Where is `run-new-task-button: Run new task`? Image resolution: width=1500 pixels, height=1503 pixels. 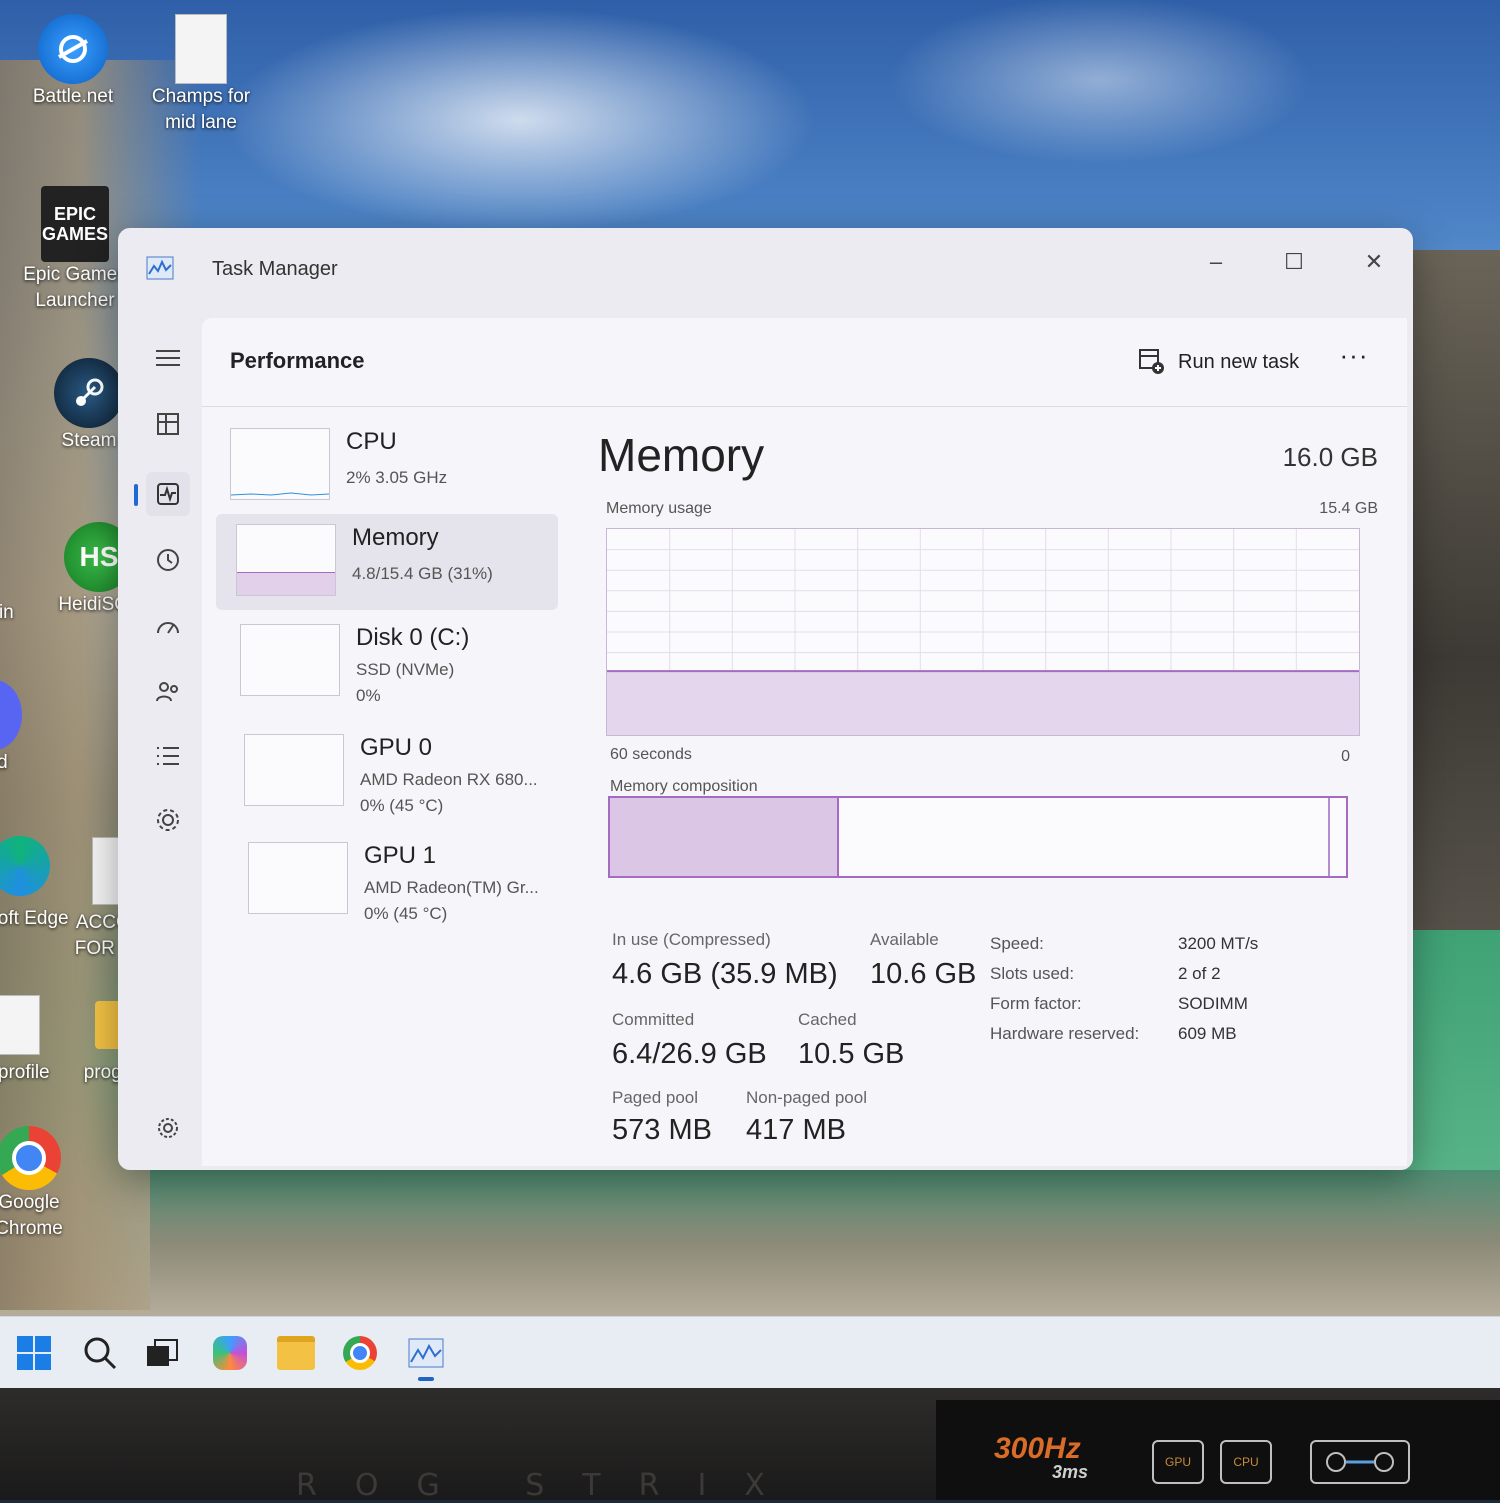
run-new-task-button: Run new task is located at coordinates (1218, 362).